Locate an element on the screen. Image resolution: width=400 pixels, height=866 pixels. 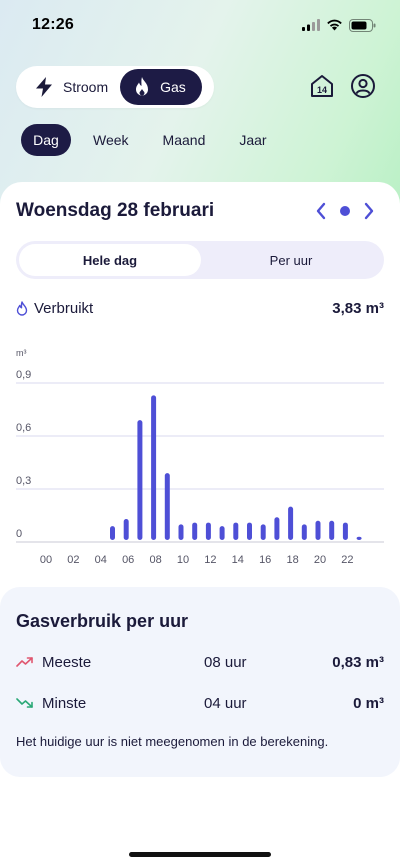
date-navigation is located at coordinates (345, 211).